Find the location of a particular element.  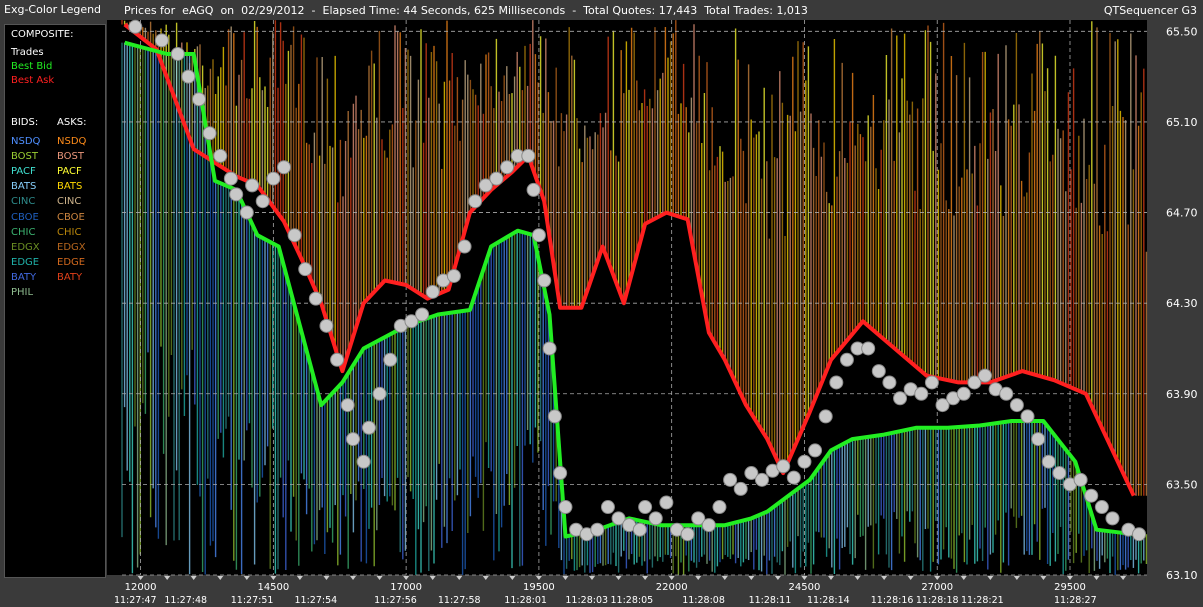

time-label: 11:28:27 is located at coordinates (1075, 600).